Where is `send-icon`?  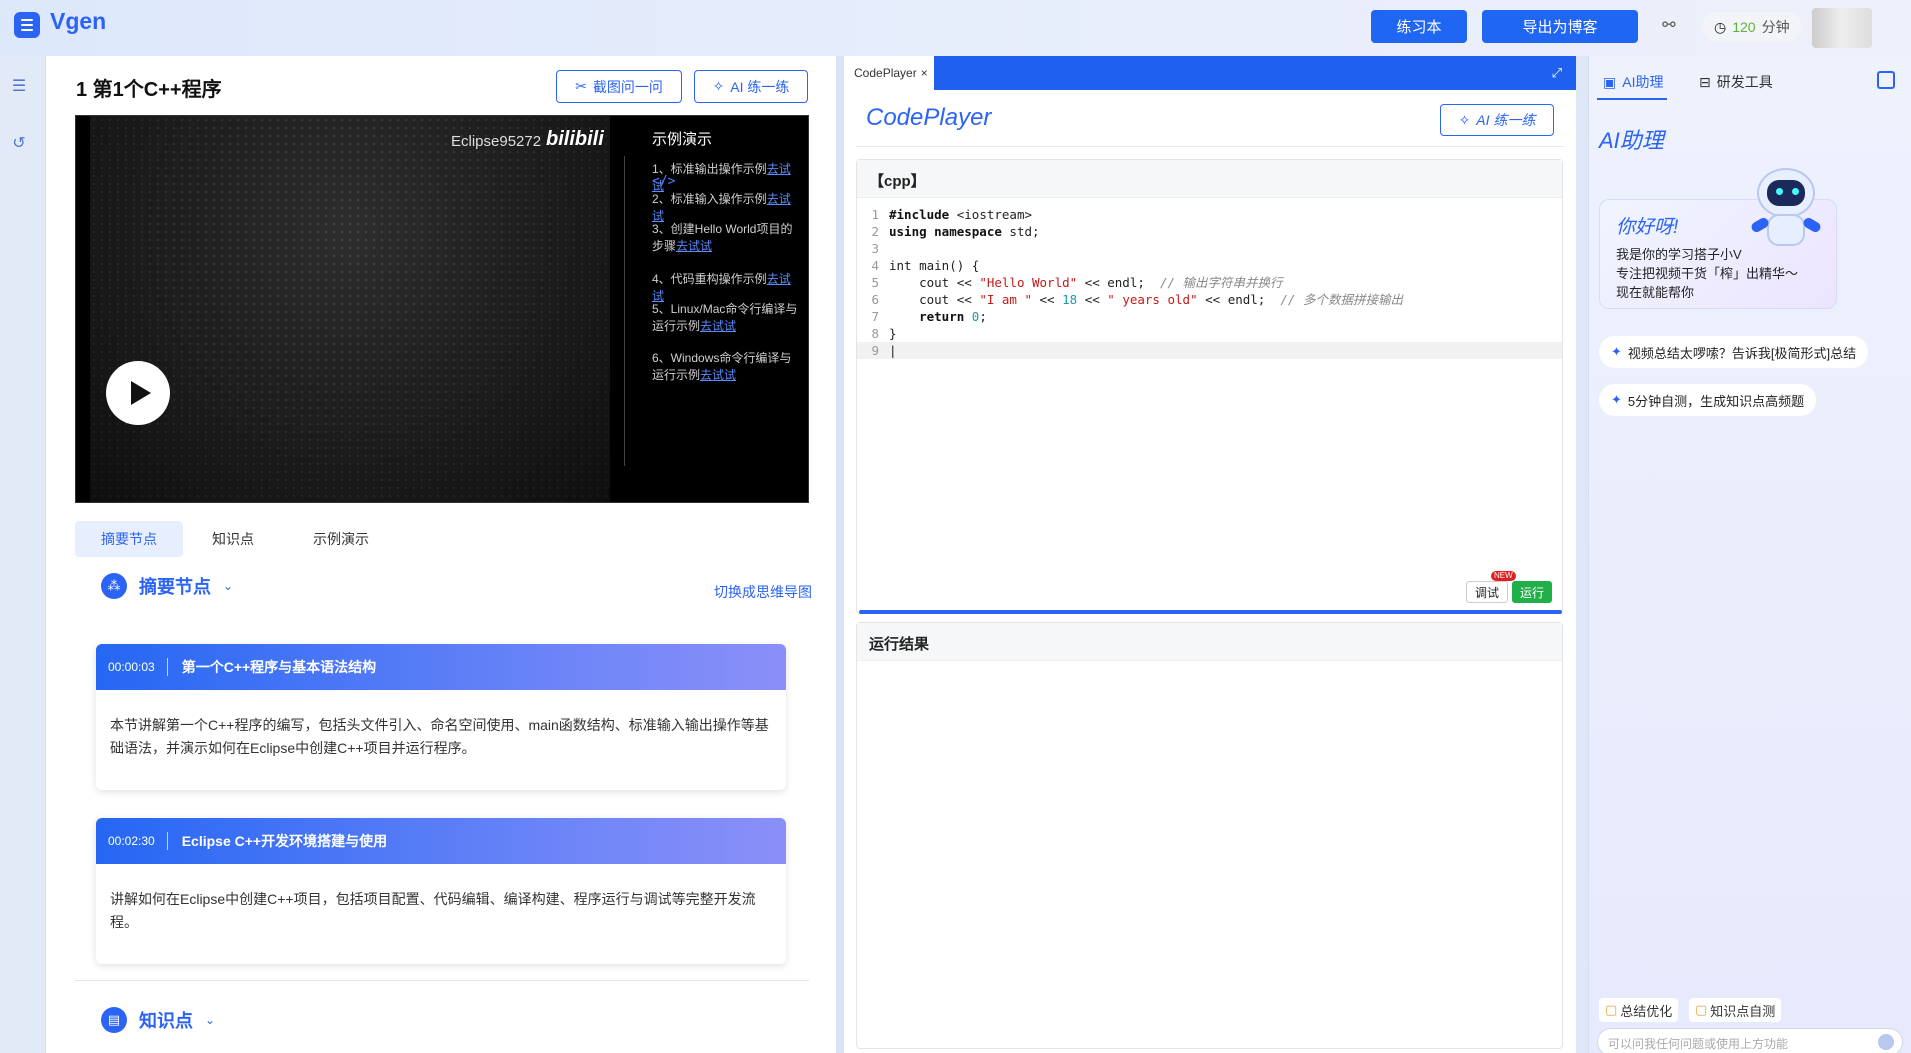 send-icon is located at coordinates (1886, 1042).